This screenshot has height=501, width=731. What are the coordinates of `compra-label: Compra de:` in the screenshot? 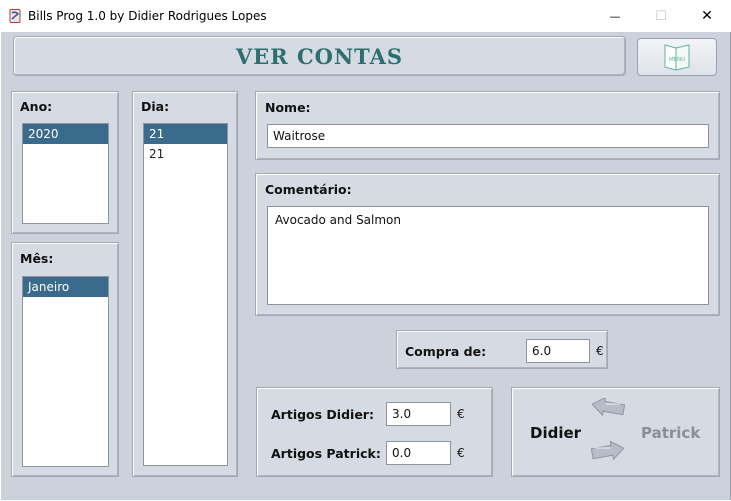 It's located at (446, 351).